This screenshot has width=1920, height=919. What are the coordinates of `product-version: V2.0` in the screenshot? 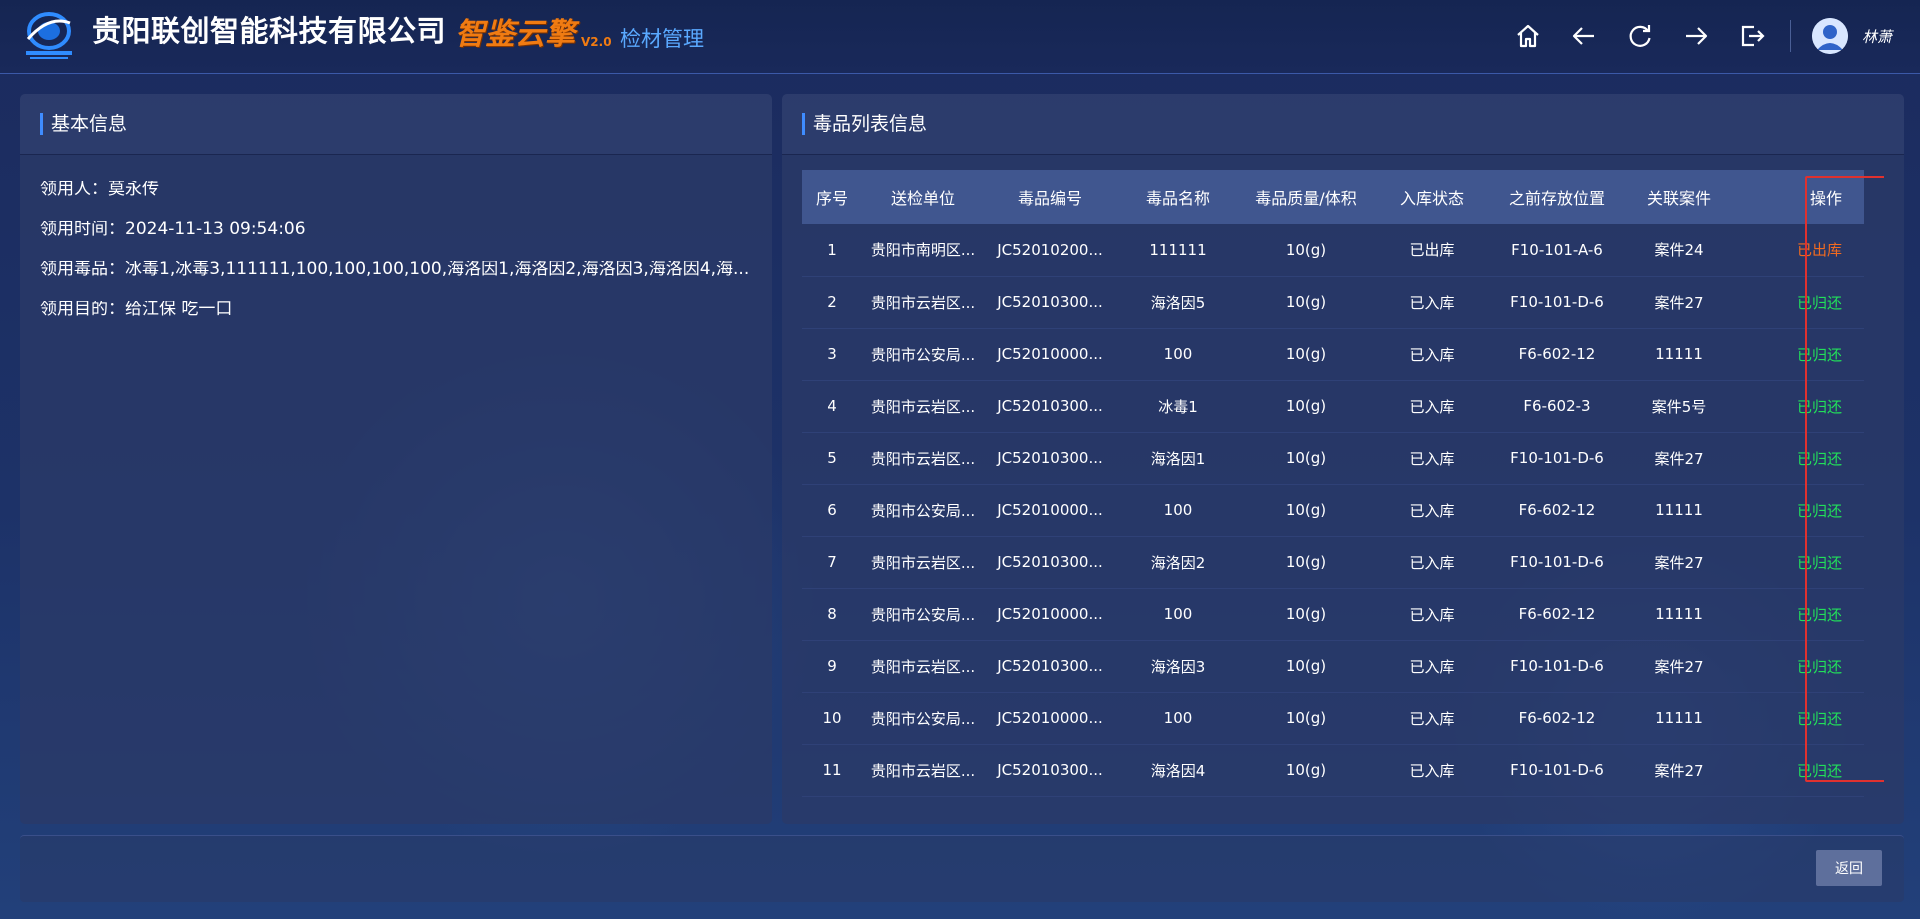 It's located at (596, 42).